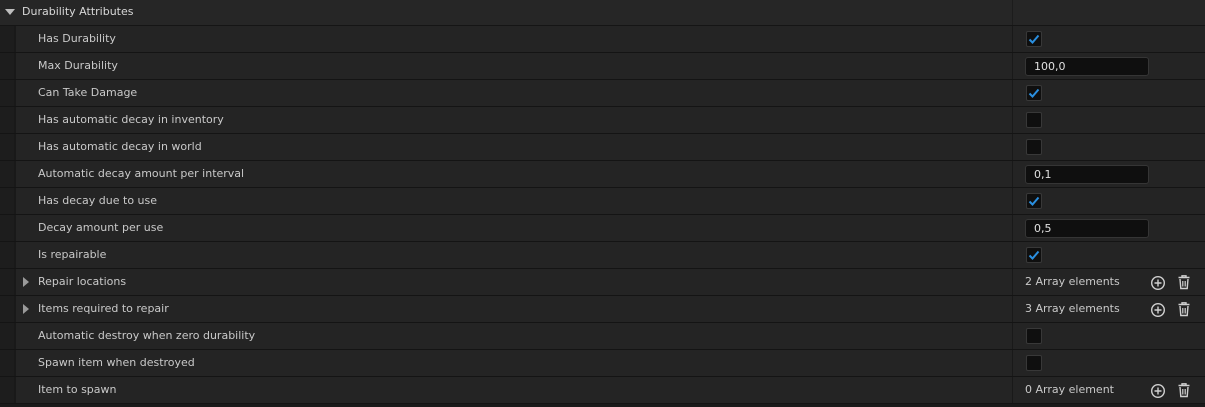 Image resolution: width=1205 pixels, height=407 pixels. What do you see at coordinates (82, 281) in the screenshot?
I see `property-label: Repair locations` at bounding box center [82, 281].